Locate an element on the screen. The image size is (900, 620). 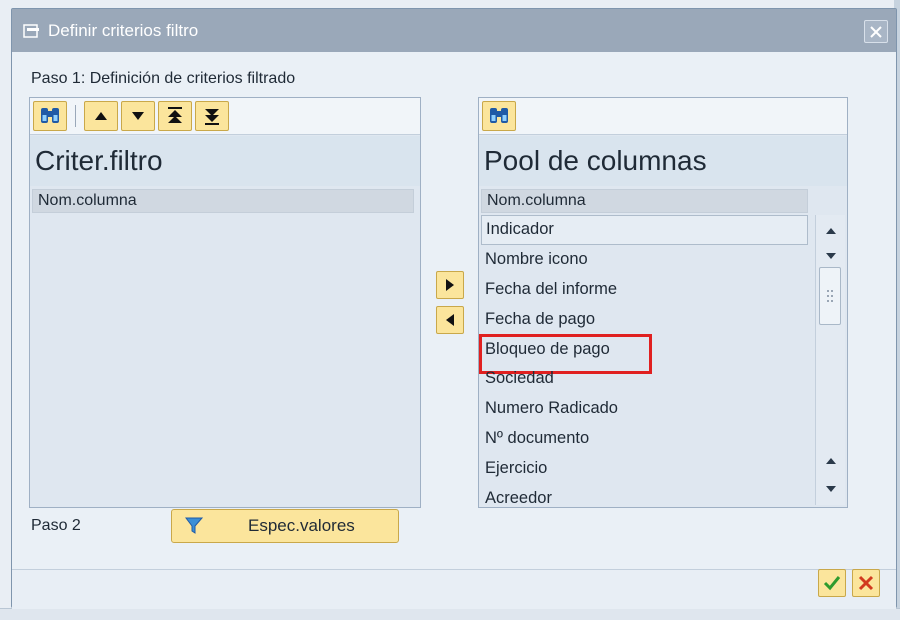
move-up-button is located at coordinates (101, 116).